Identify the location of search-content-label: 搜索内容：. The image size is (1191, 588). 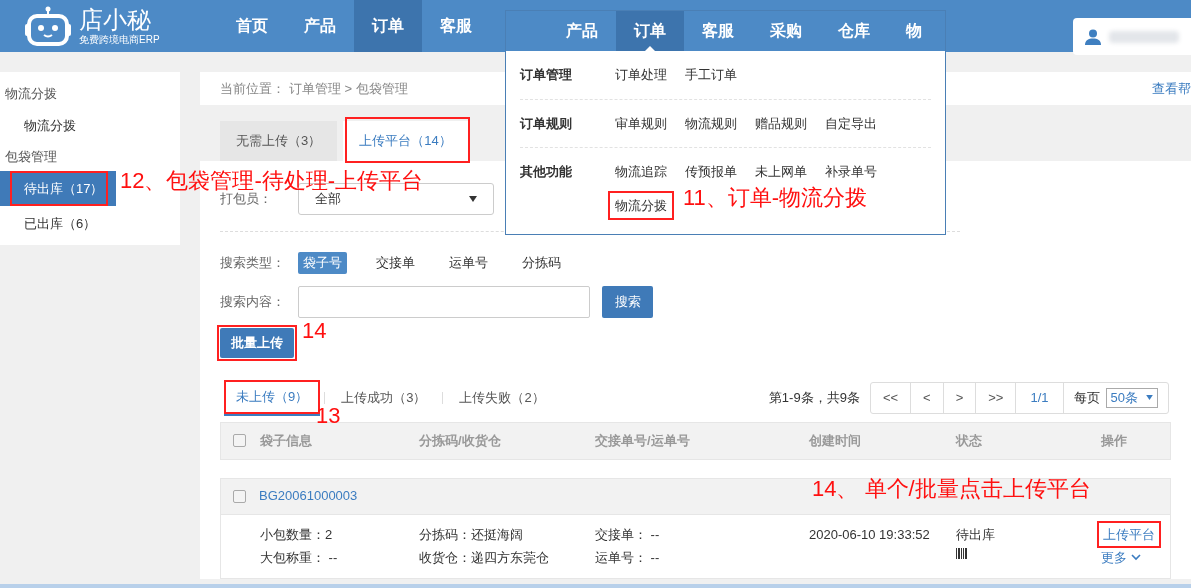
(253, 301).